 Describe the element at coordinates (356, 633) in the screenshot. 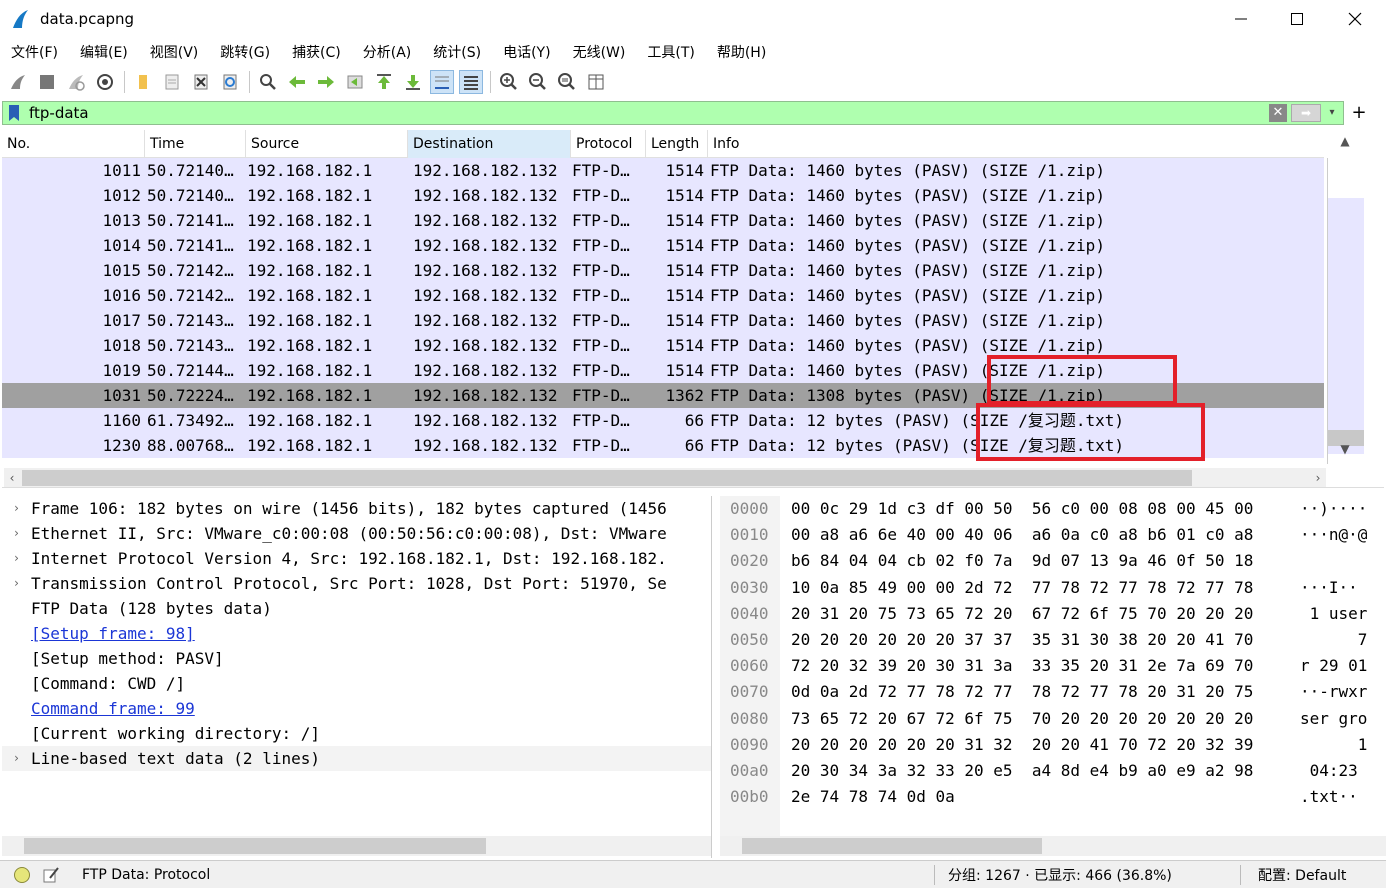

I see `detail-row: [Setup frame: 98]` at that location.